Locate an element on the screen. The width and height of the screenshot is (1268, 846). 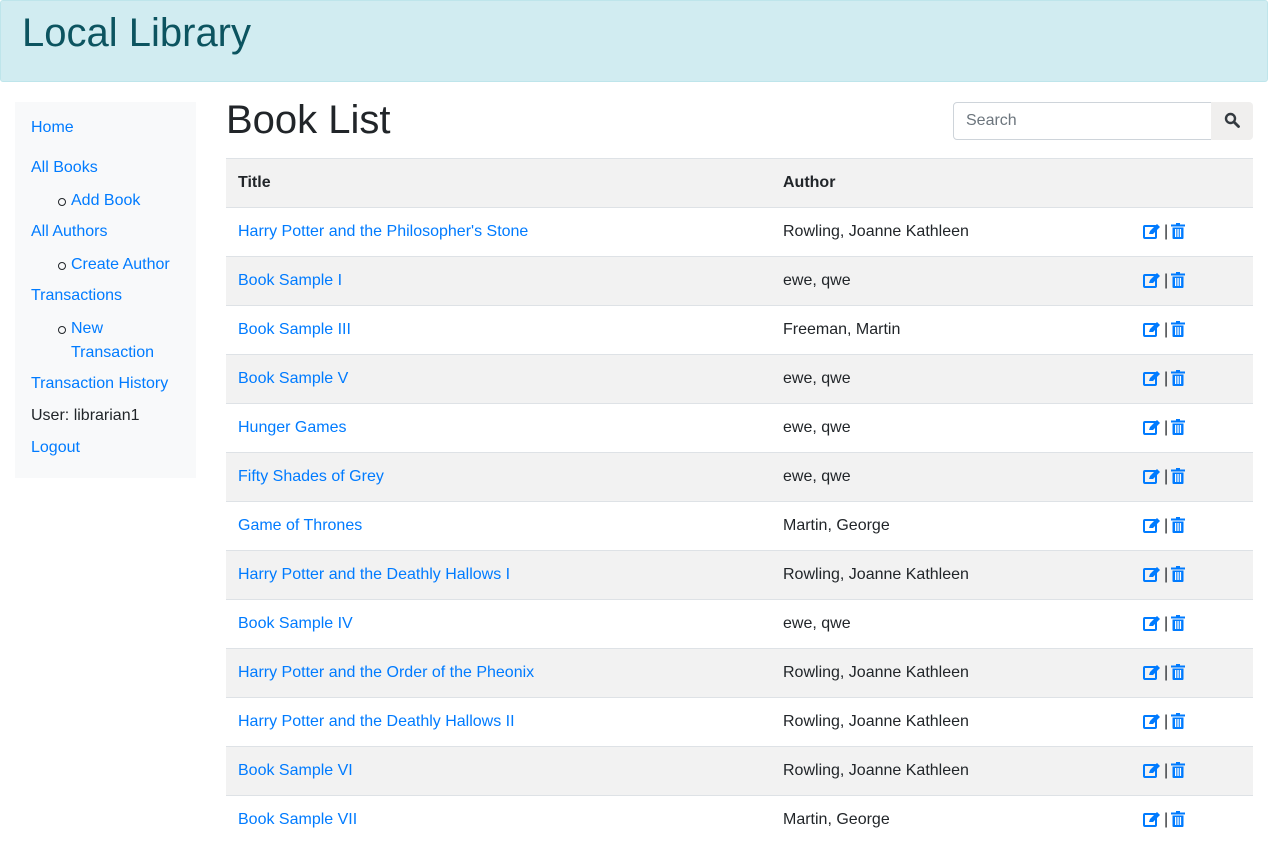
title-cell: Harry Potter and the Philosopher's Stone is located at coordinates (498, 232).